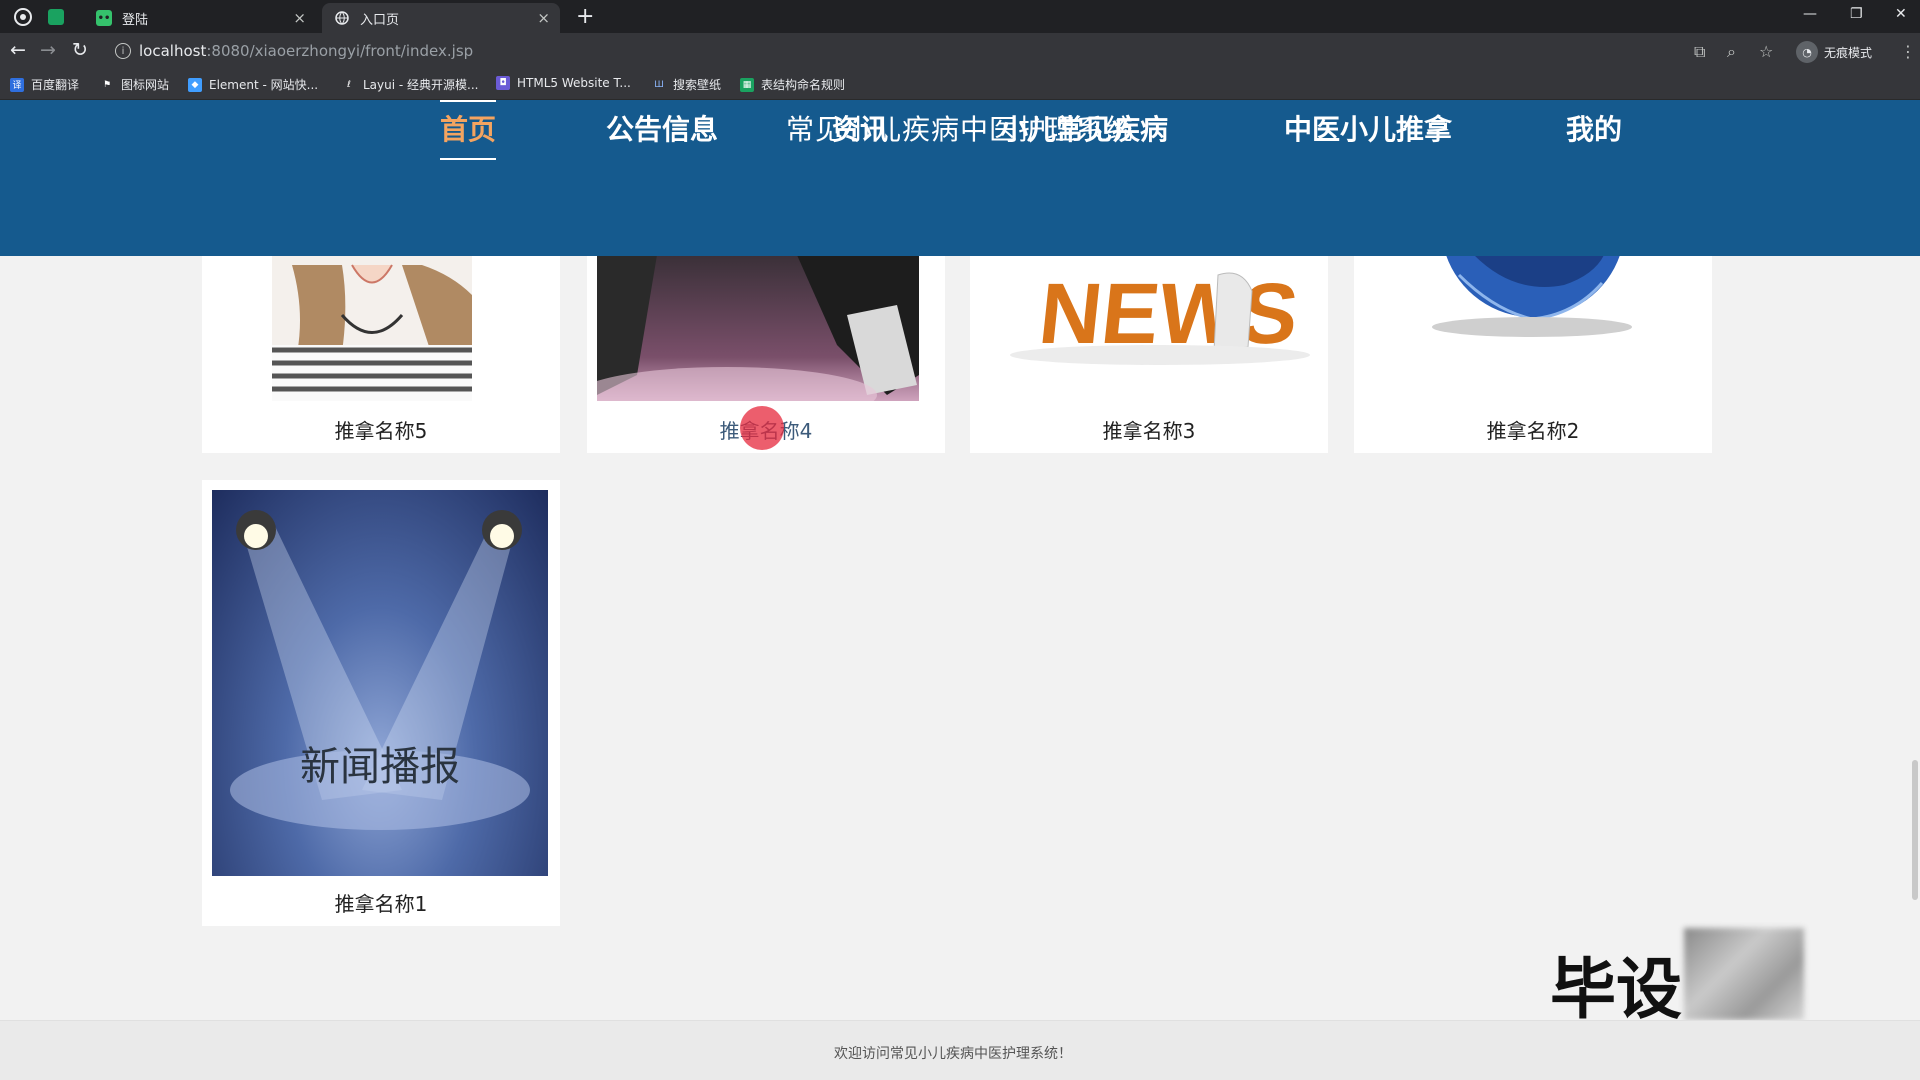 This screenshot has width=1920, height=1080. What do you see at coordinates (468, 130) in the screenshot?
I see `nav-home: 首页` at bounding box center [468, 130].